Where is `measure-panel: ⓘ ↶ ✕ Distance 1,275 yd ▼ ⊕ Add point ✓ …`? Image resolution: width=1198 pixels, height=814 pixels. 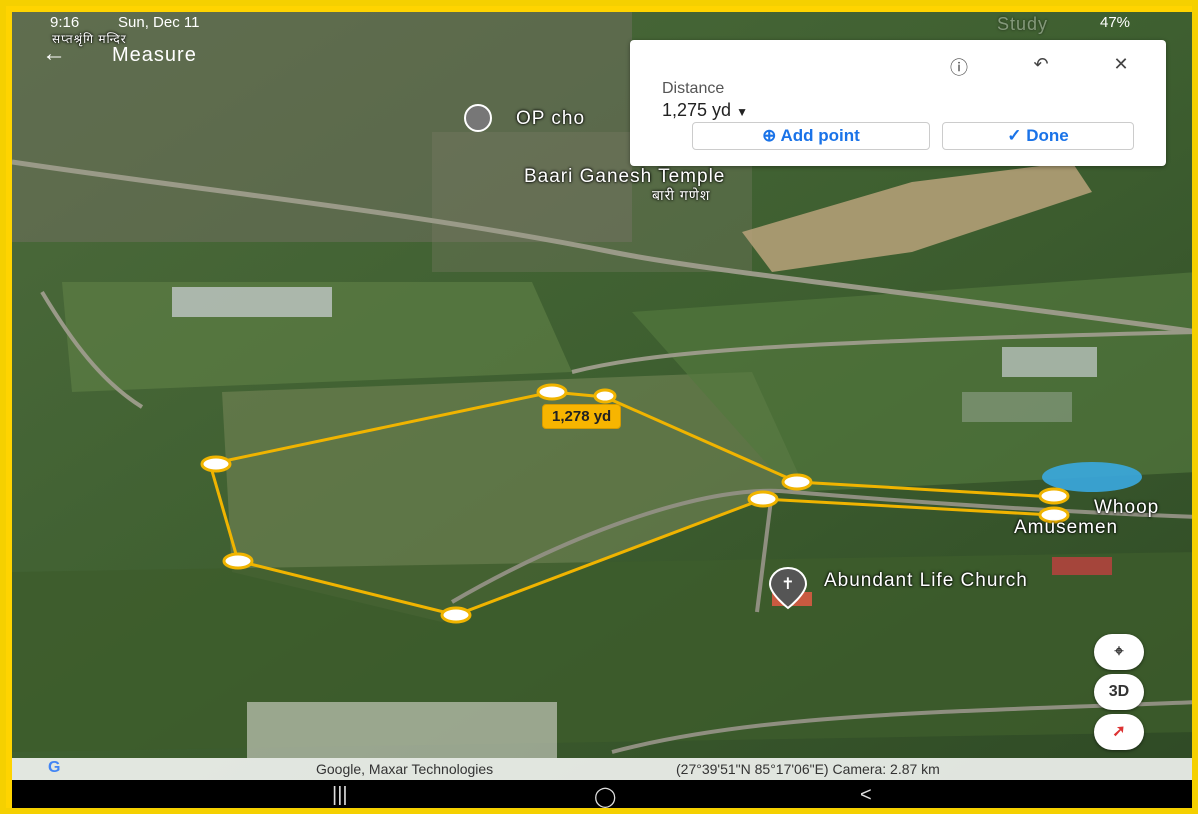
measure-panel: ⓘ ↶ ✕ Distance 1,275 yd ▼ ⊕ Add point ✓ … is located at coordinates (898, 103).